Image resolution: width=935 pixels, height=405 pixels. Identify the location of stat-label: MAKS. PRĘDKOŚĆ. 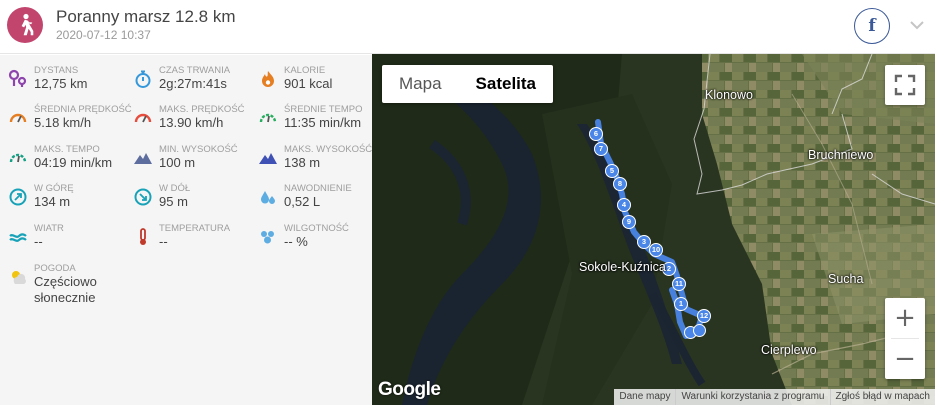
(202, 109).